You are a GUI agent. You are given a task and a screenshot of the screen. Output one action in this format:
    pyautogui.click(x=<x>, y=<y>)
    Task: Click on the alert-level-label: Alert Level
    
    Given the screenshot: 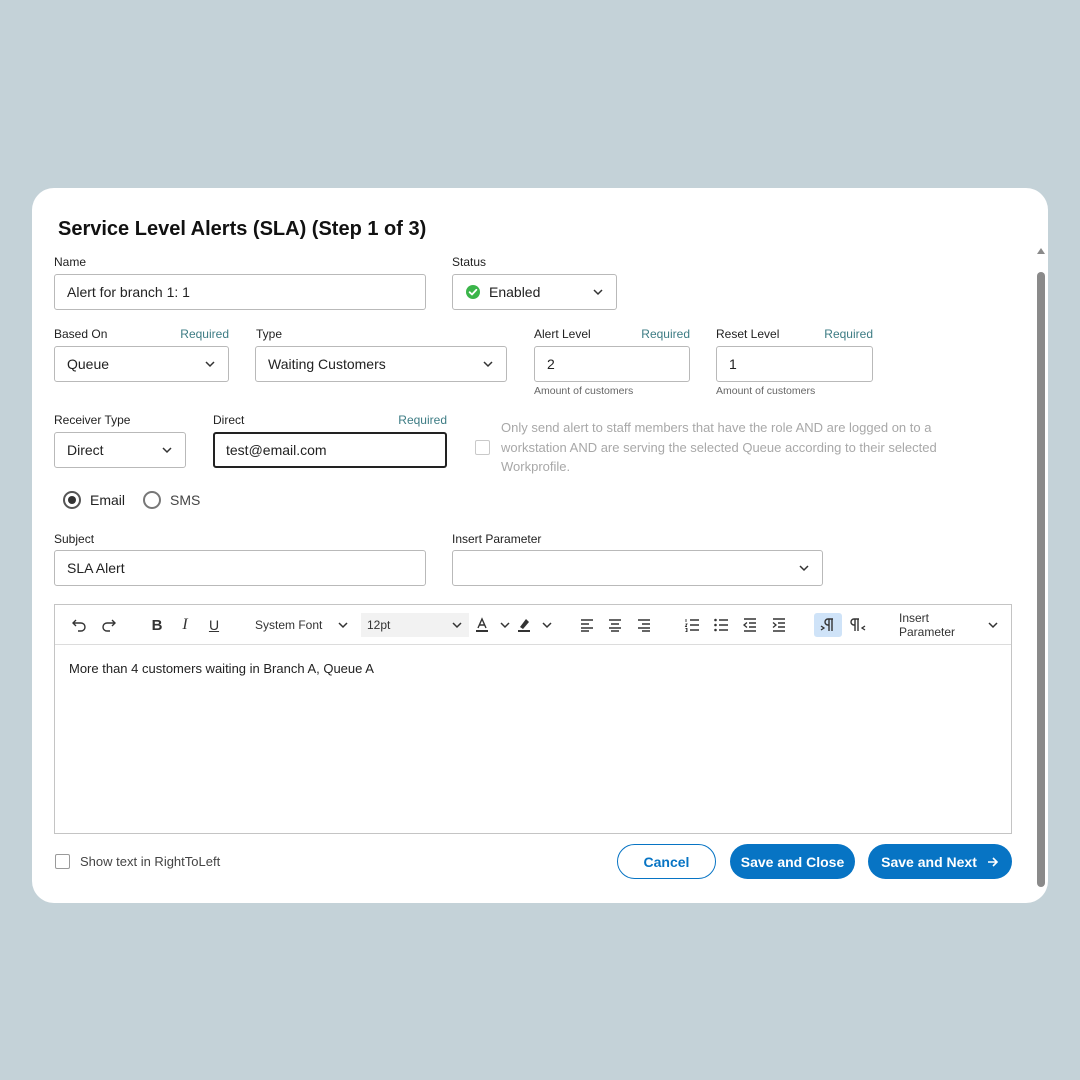 What is the action you would take?
    pyautogui.click(x=562, y=334)
    